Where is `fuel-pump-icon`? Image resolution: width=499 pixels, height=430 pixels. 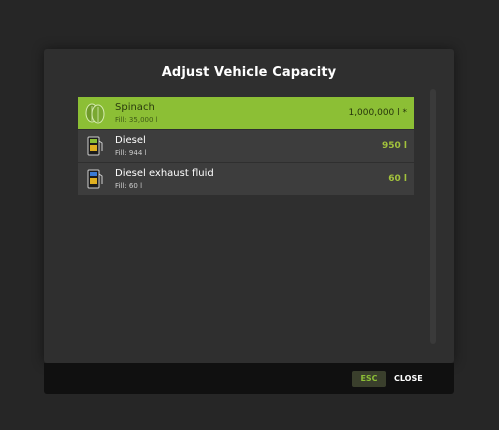 fuel-pump-icon is located at coordinates (95, 146).